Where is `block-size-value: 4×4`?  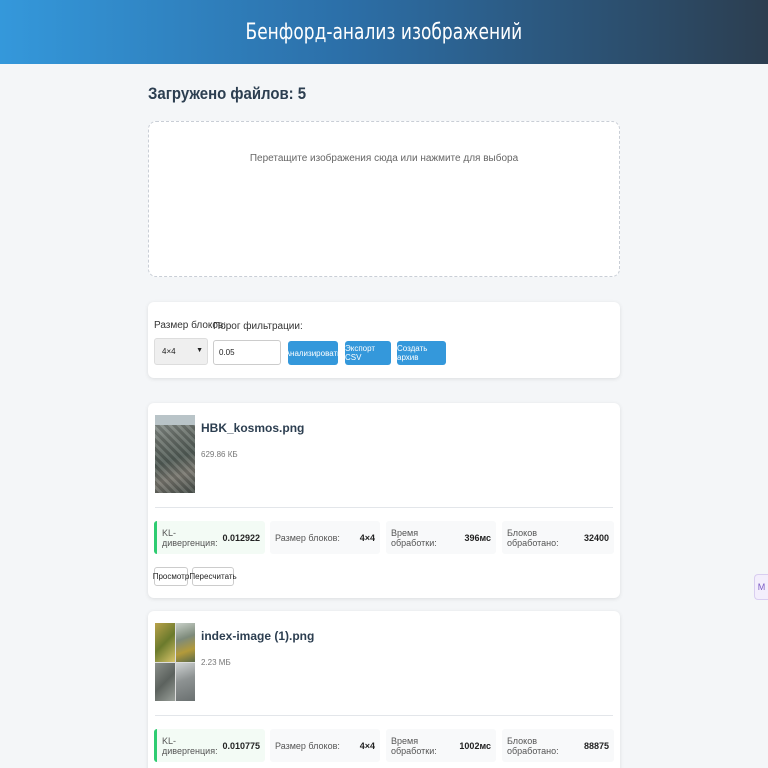 block-size-value: 4×4 is located at coordinates (169, 351).